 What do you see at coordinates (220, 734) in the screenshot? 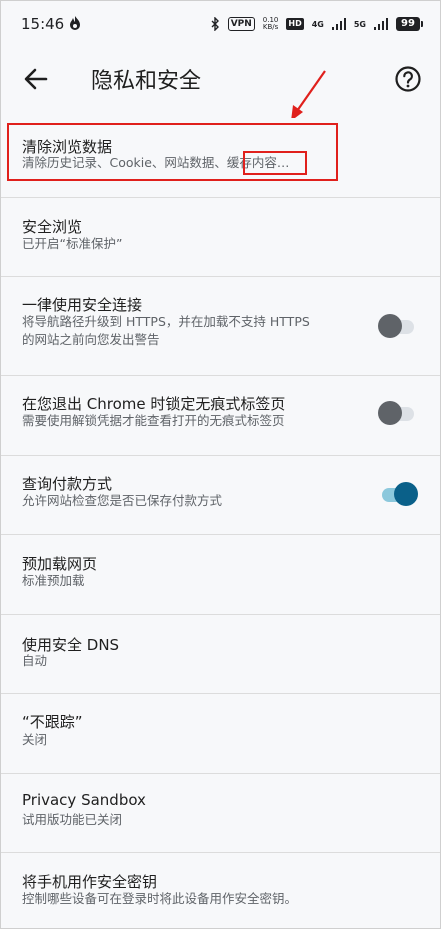
I see `setting-do-not-track: “不跟踪” 关闭` at bounding box center [220, 734].